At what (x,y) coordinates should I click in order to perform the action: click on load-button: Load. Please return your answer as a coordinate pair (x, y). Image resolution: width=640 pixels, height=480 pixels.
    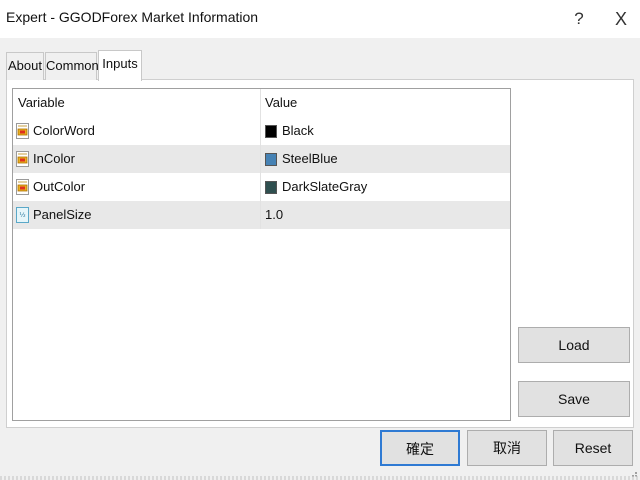
    Looking at the image, I should click on (574, 345).